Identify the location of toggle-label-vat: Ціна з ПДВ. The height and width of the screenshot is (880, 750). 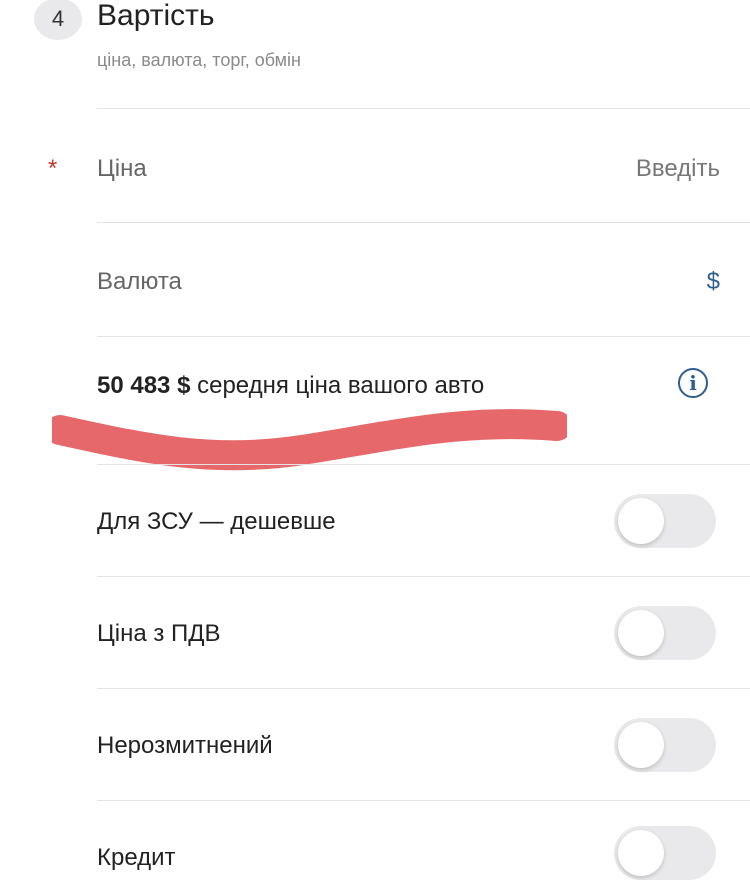
(159, 633).